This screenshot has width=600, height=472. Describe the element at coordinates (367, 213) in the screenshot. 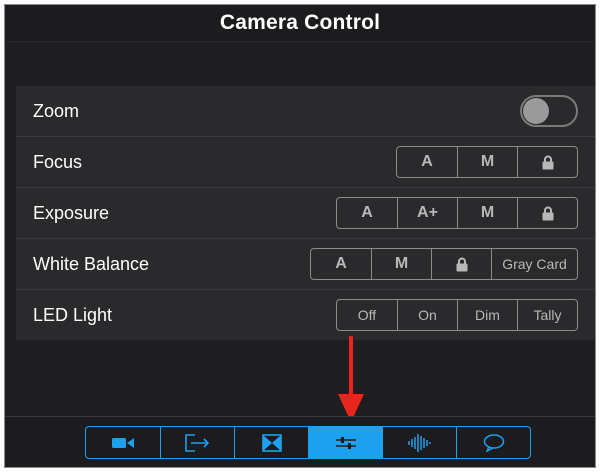

I see `exposure-auto-button: A` at that location.